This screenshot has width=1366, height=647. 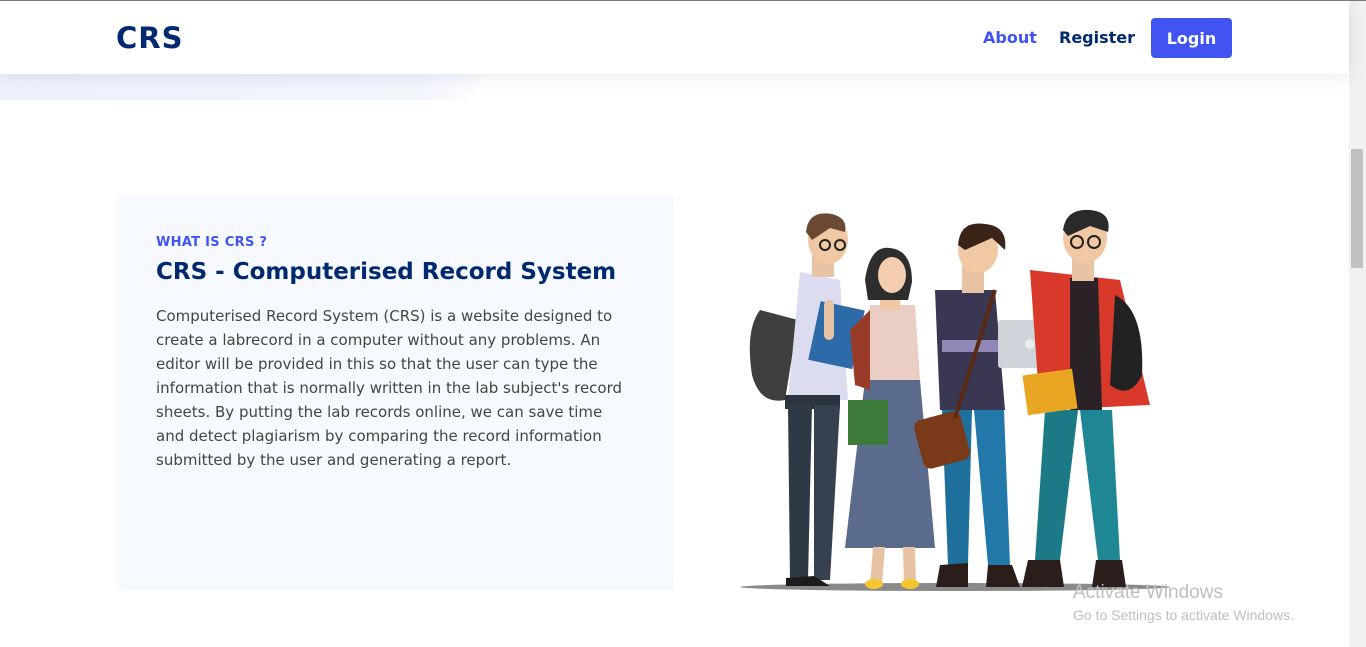 What do you see at coordinates (150, 38) in the screenshot?
I see `site-logo: CRS` at bounding box center [150, 38].